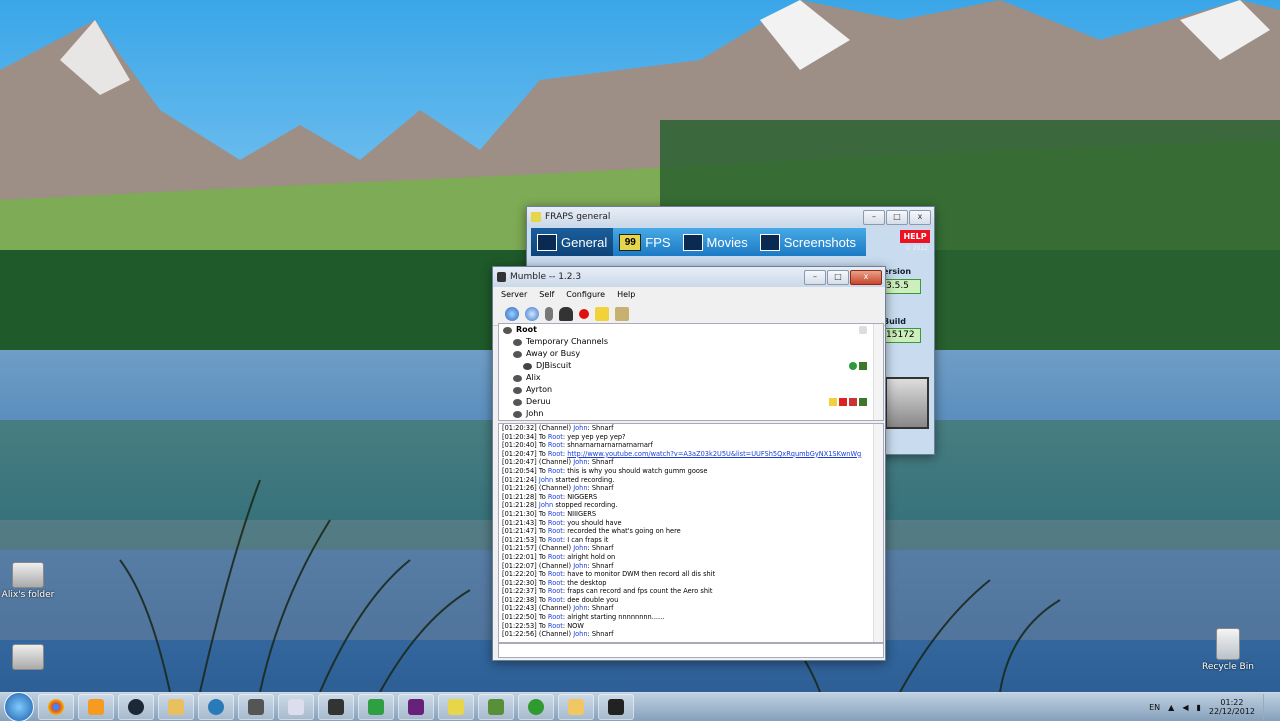  Describe the element at coordinates (691, 650) in the screenshot. I see `chat-input` at that location.